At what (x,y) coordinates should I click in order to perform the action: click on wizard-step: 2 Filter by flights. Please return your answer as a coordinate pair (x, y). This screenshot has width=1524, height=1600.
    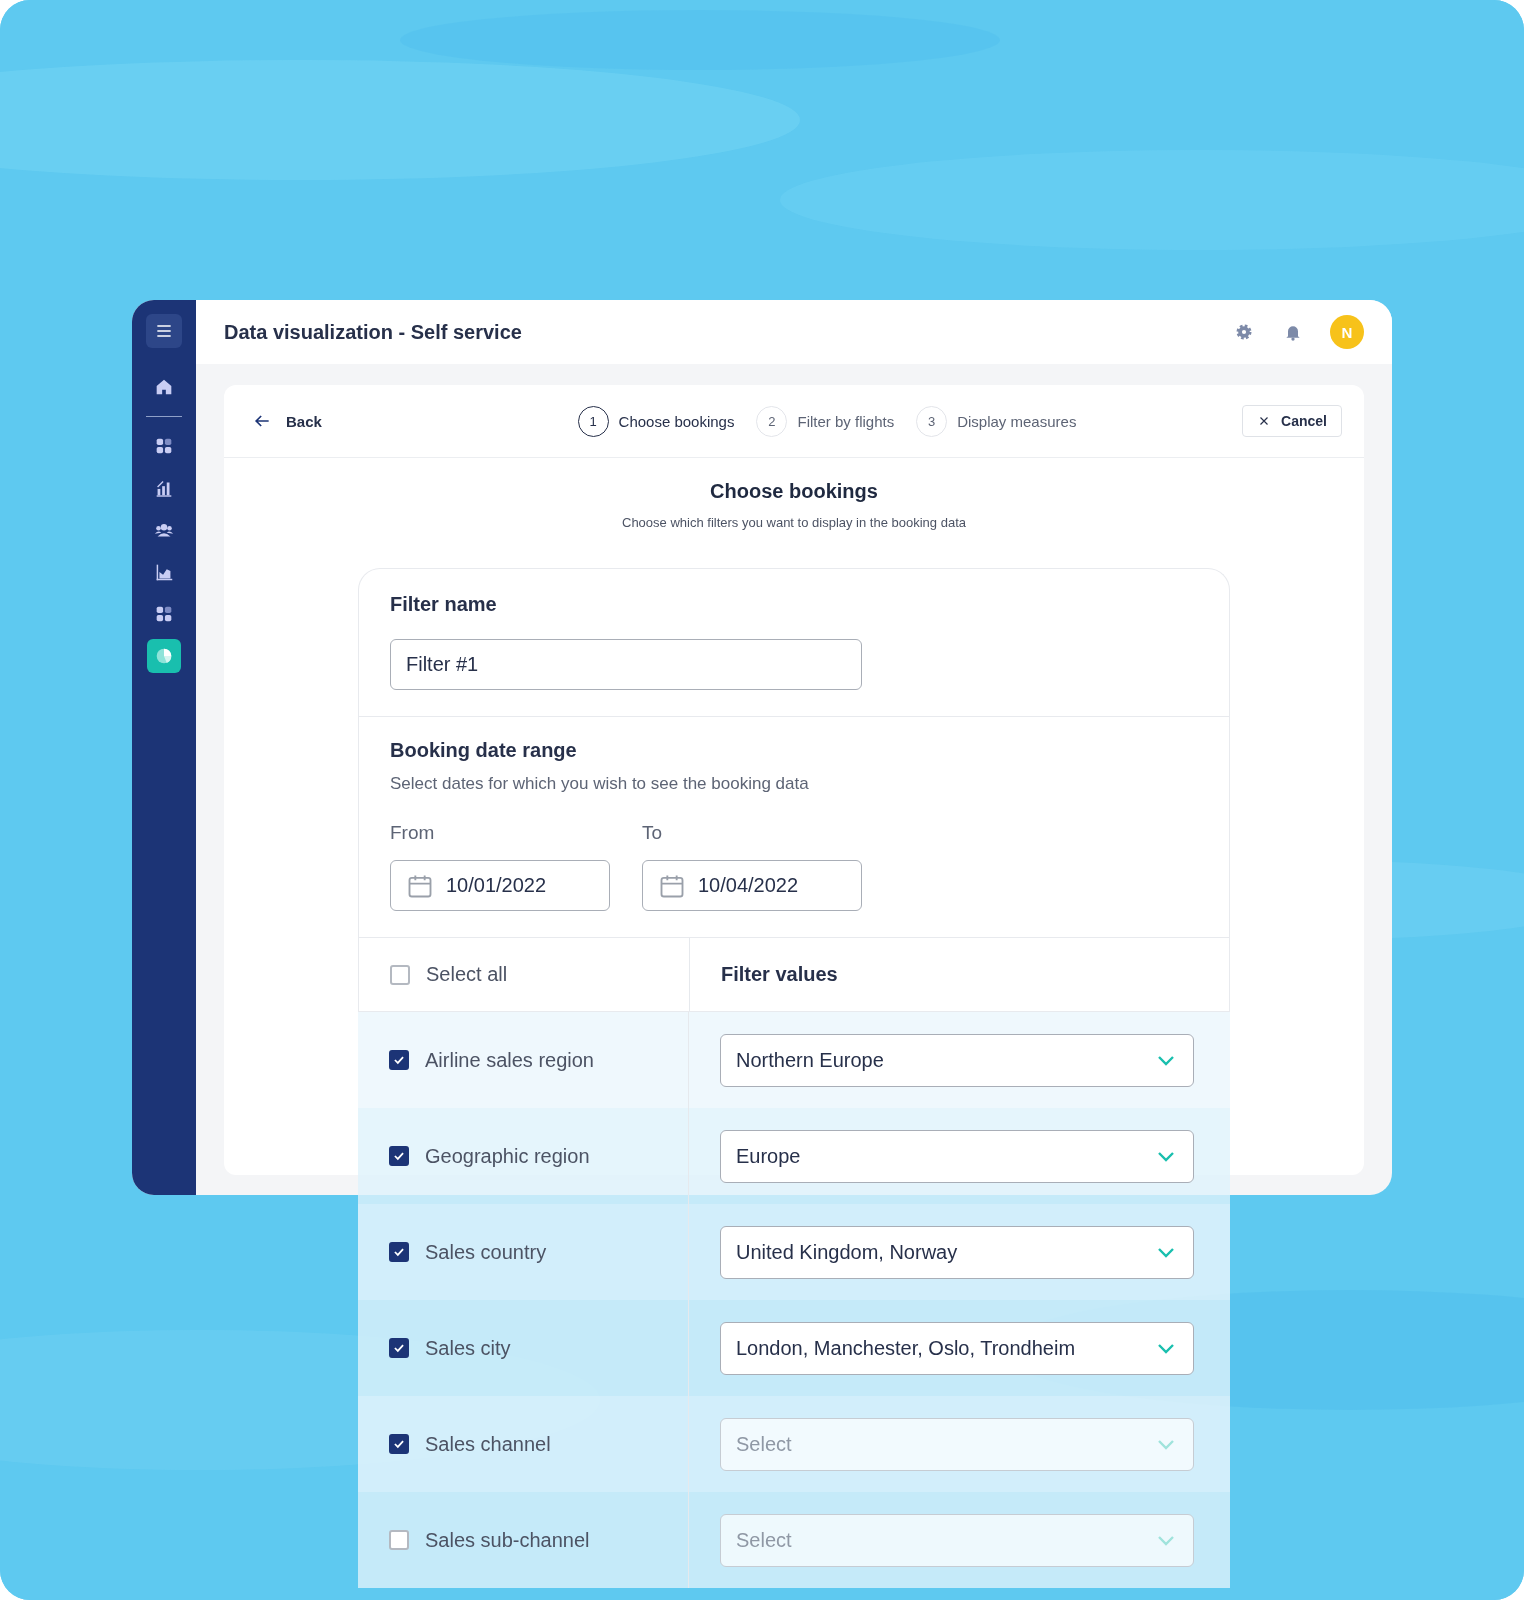
    Looking at the image, I should click on (825, 421).